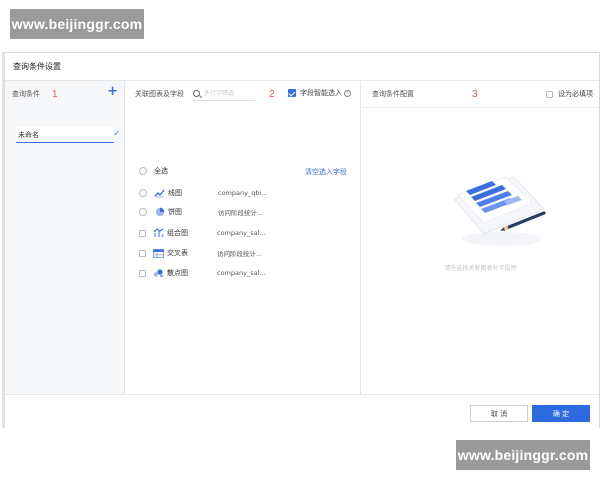 The height and width of the screenshot is (480, 600). I want to click on select-all-radio, so click(143, 171).